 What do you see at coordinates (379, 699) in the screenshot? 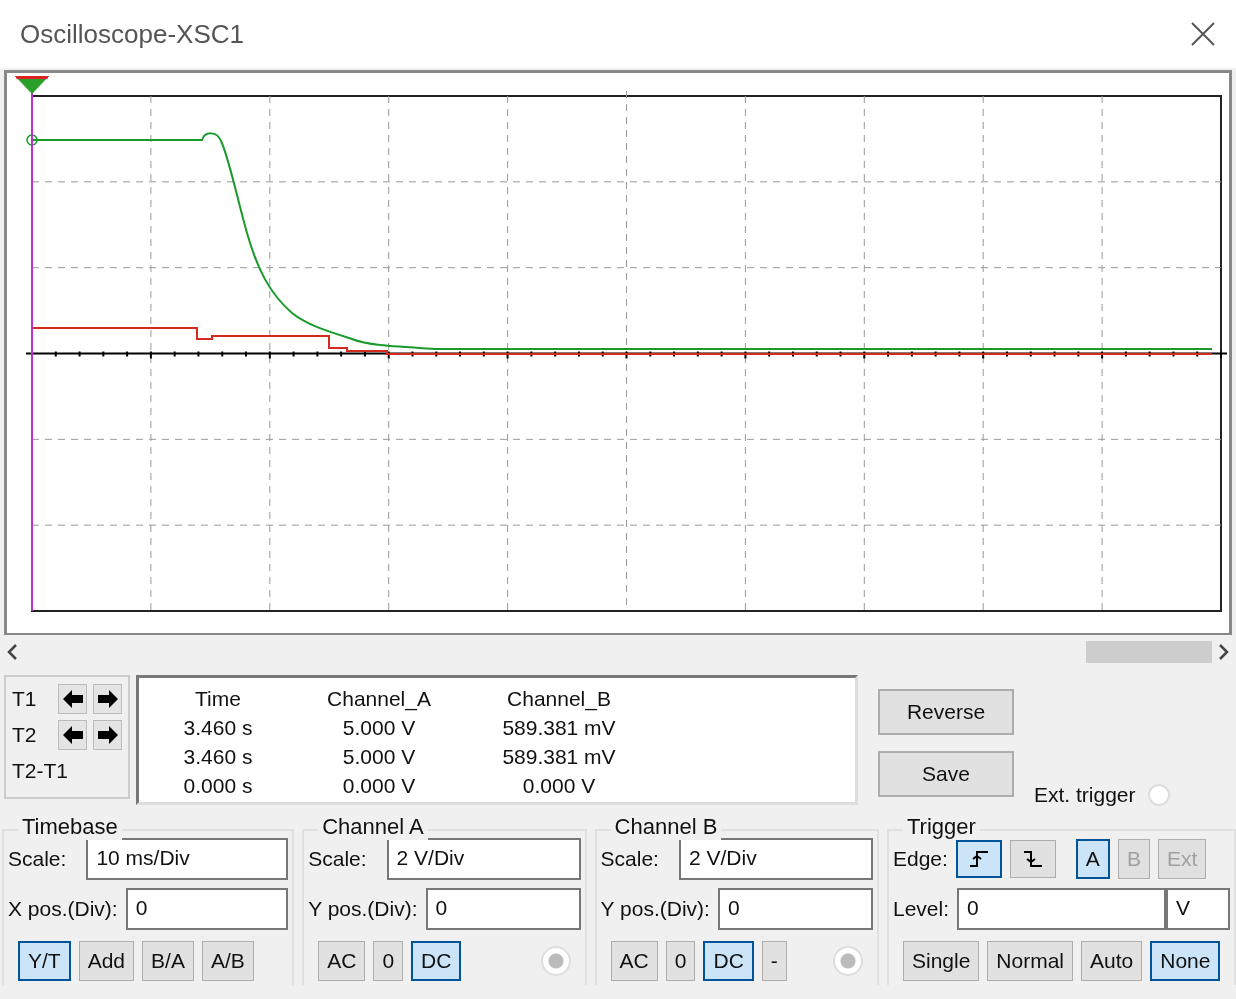
I see `column-header: Channel_A` at bounding box center [379, 699].